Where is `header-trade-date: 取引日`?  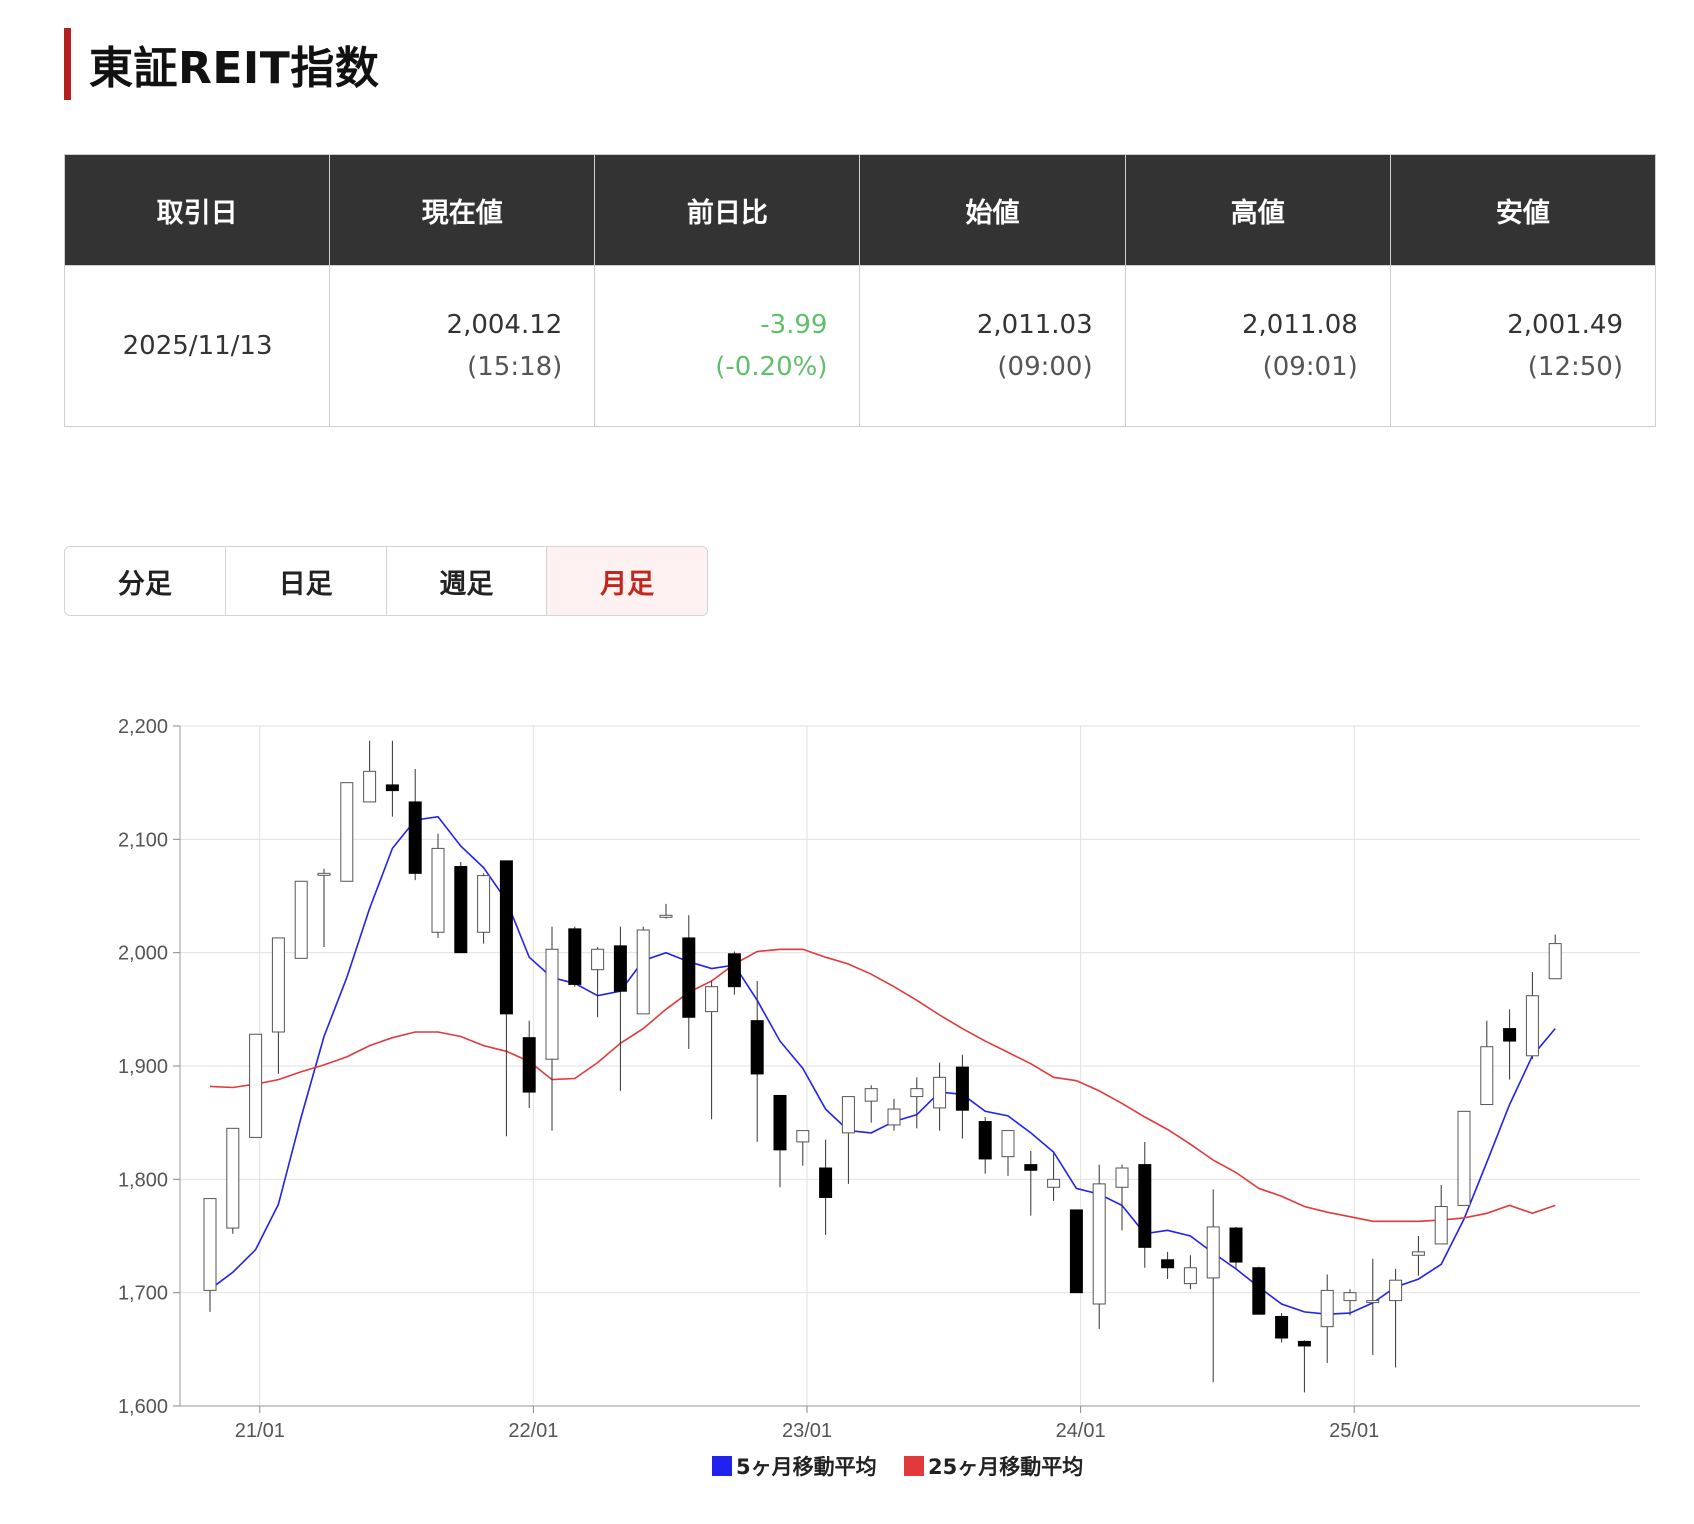
header-trade-date: 取引日 is located at coordinates (197, 210).